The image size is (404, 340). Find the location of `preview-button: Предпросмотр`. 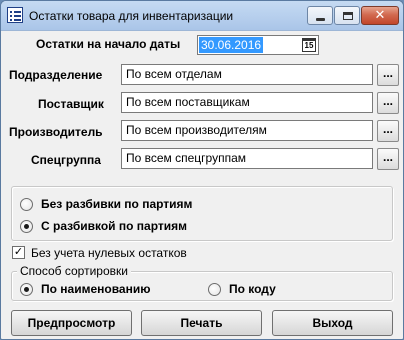

preview-button: Предпросмотр is located at coordinates (71, 323).